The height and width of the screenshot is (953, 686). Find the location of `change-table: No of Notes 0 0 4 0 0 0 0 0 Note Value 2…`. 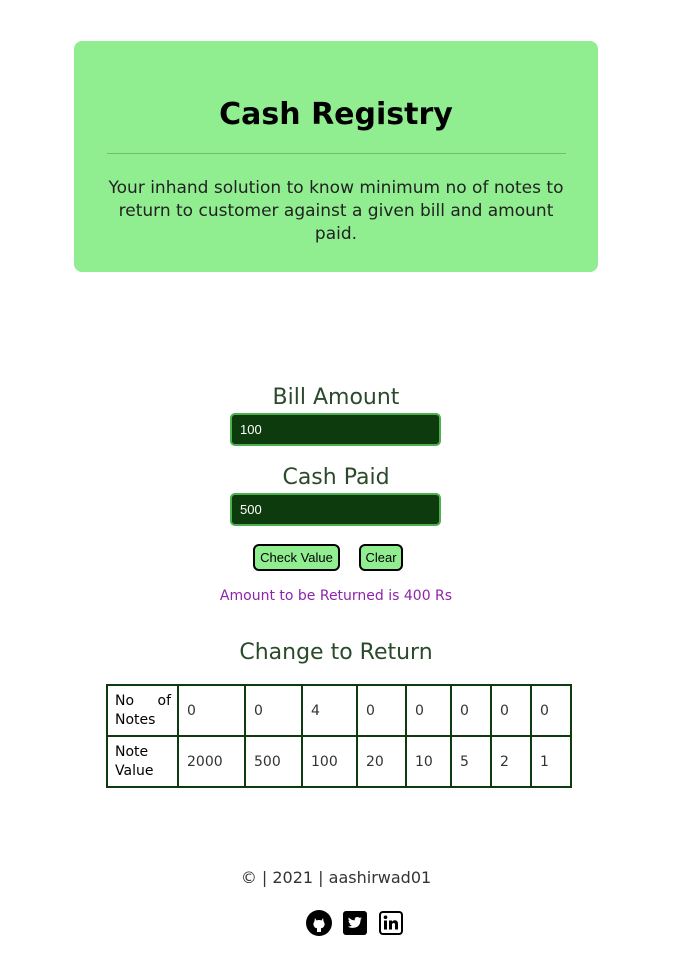

change-table: No of Notes 0 0 4 0 0 0 0 0 Note Value 2… is located at coordinates (339, 736).